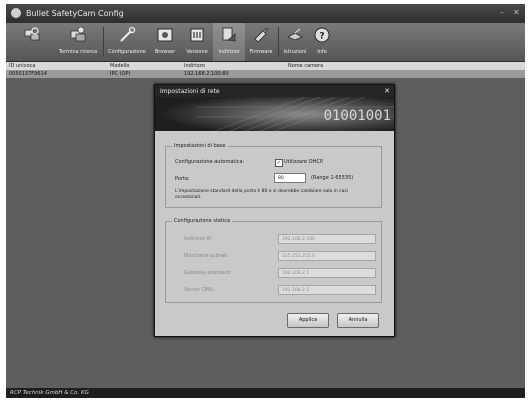  I want to click on info-button: ? Info, so click(322, 42).